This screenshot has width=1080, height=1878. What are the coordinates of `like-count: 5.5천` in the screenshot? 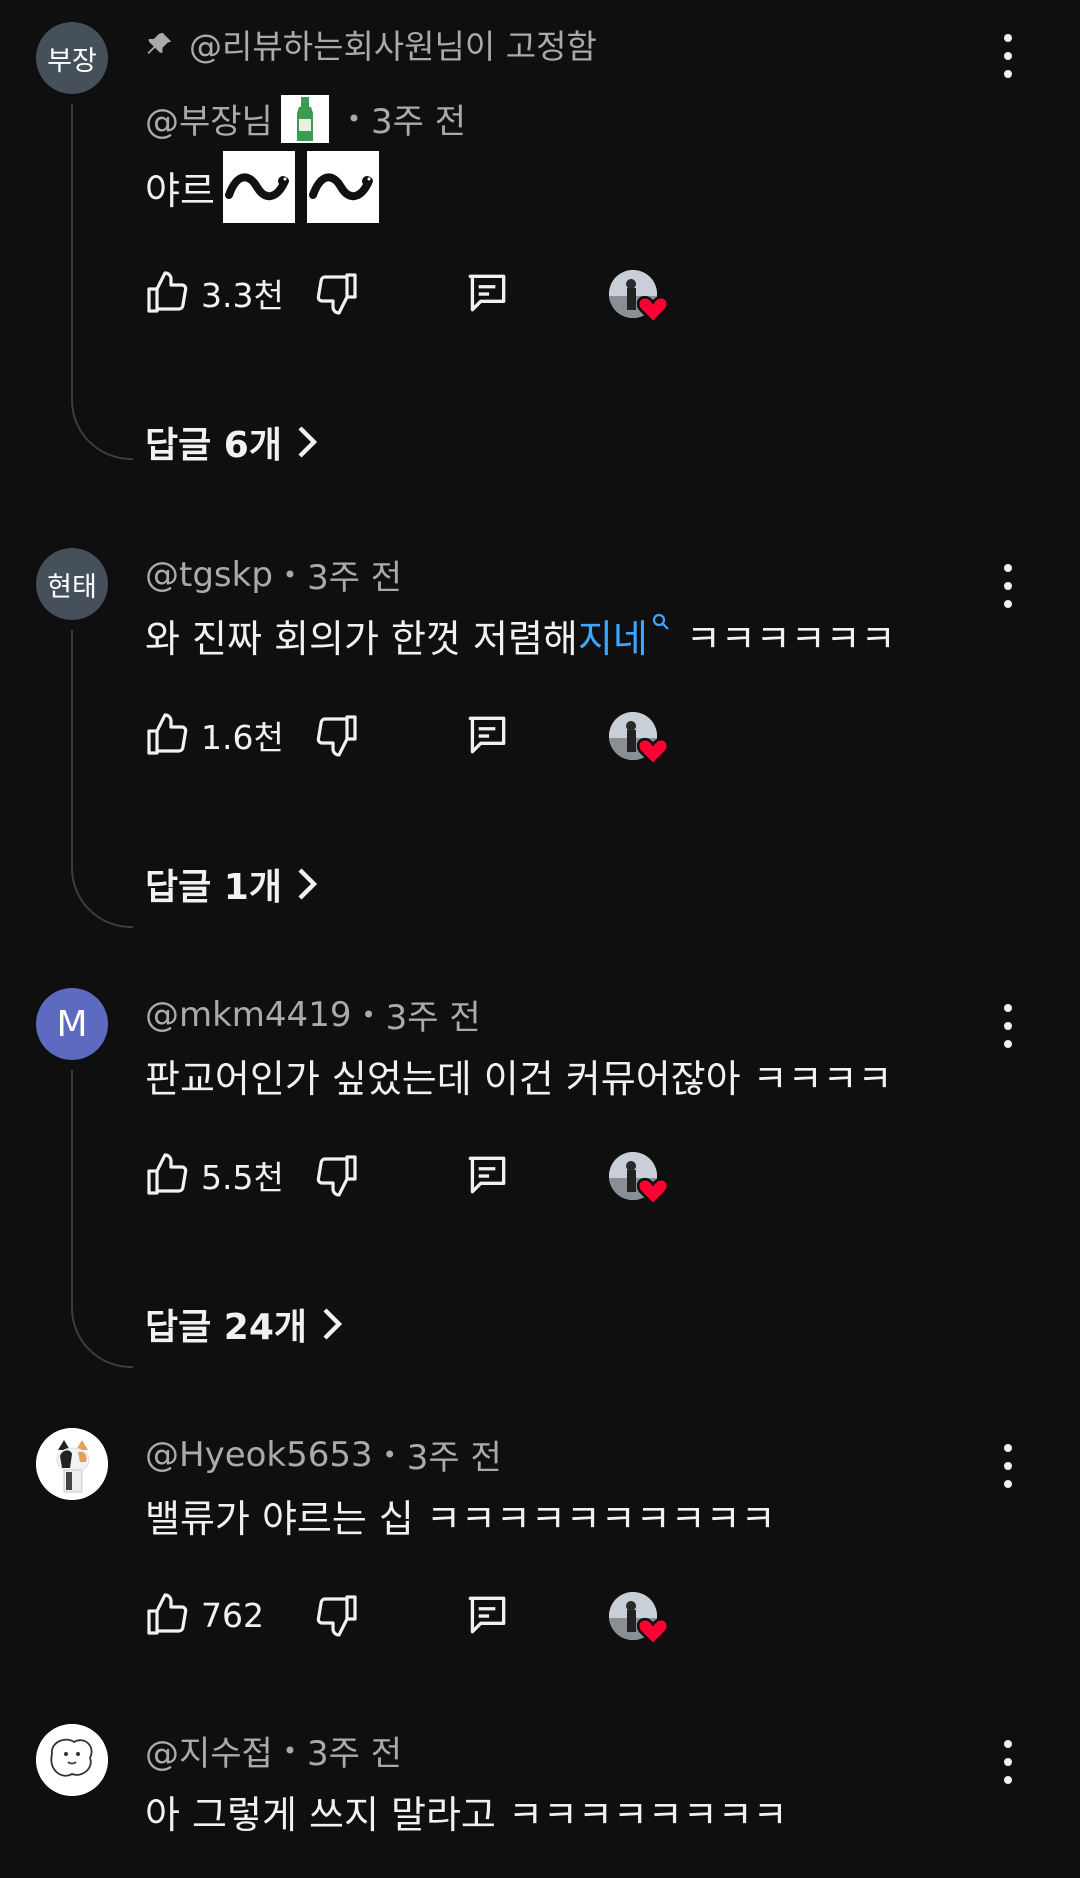 It's located at (242, 1177).